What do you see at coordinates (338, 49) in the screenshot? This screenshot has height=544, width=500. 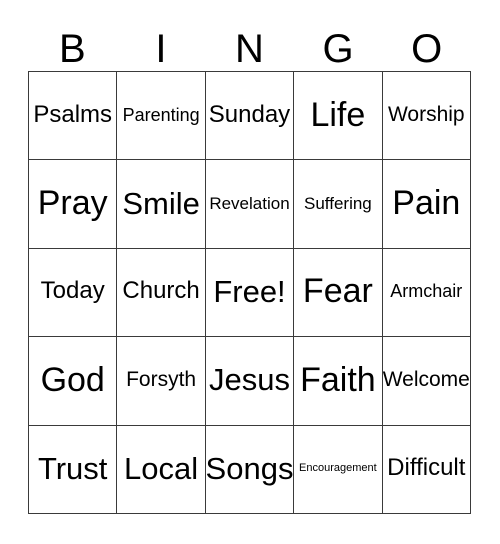 I see `bingo-header-letter-g: G` at bounding box center [338, 49].